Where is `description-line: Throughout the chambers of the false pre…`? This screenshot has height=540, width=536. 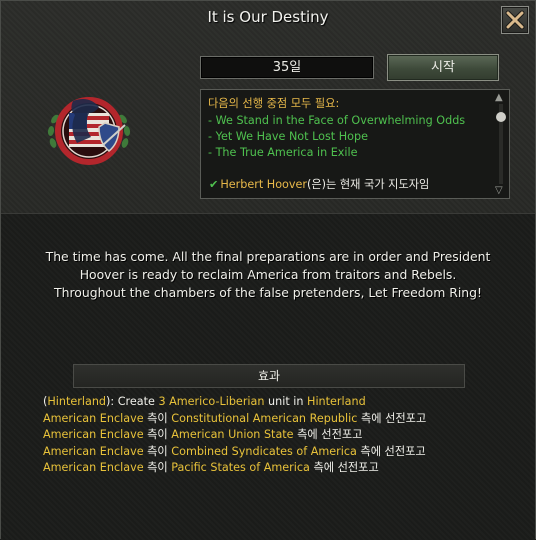 description-line: Throughout the chambers of the false pre… is located at coordinates (268, 292).